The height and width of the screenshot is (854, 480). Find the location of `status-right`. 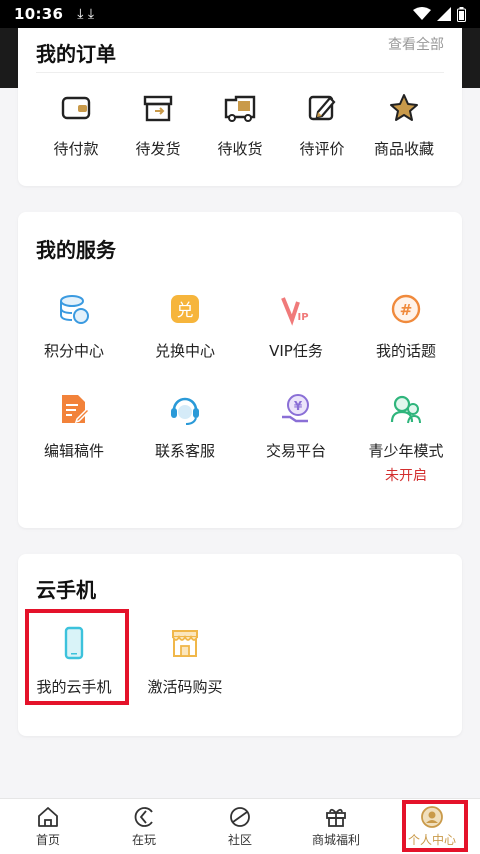

status-right is located at coordinates (439, 14).